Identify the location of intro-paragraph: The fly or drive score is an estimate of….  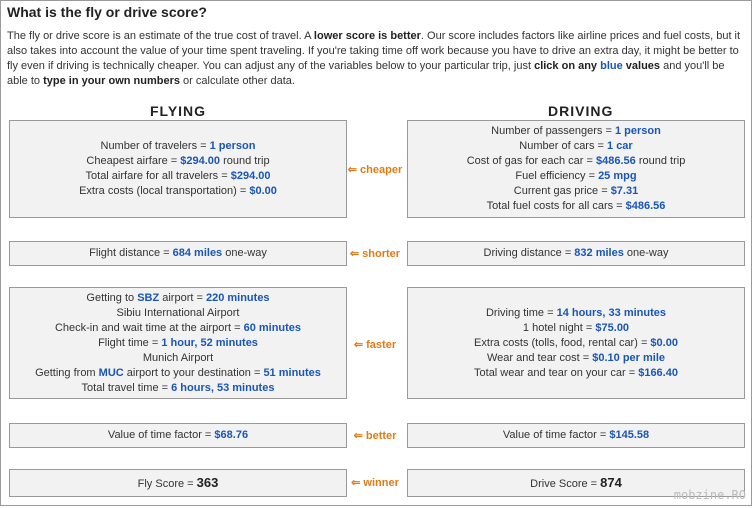
(377, 59).